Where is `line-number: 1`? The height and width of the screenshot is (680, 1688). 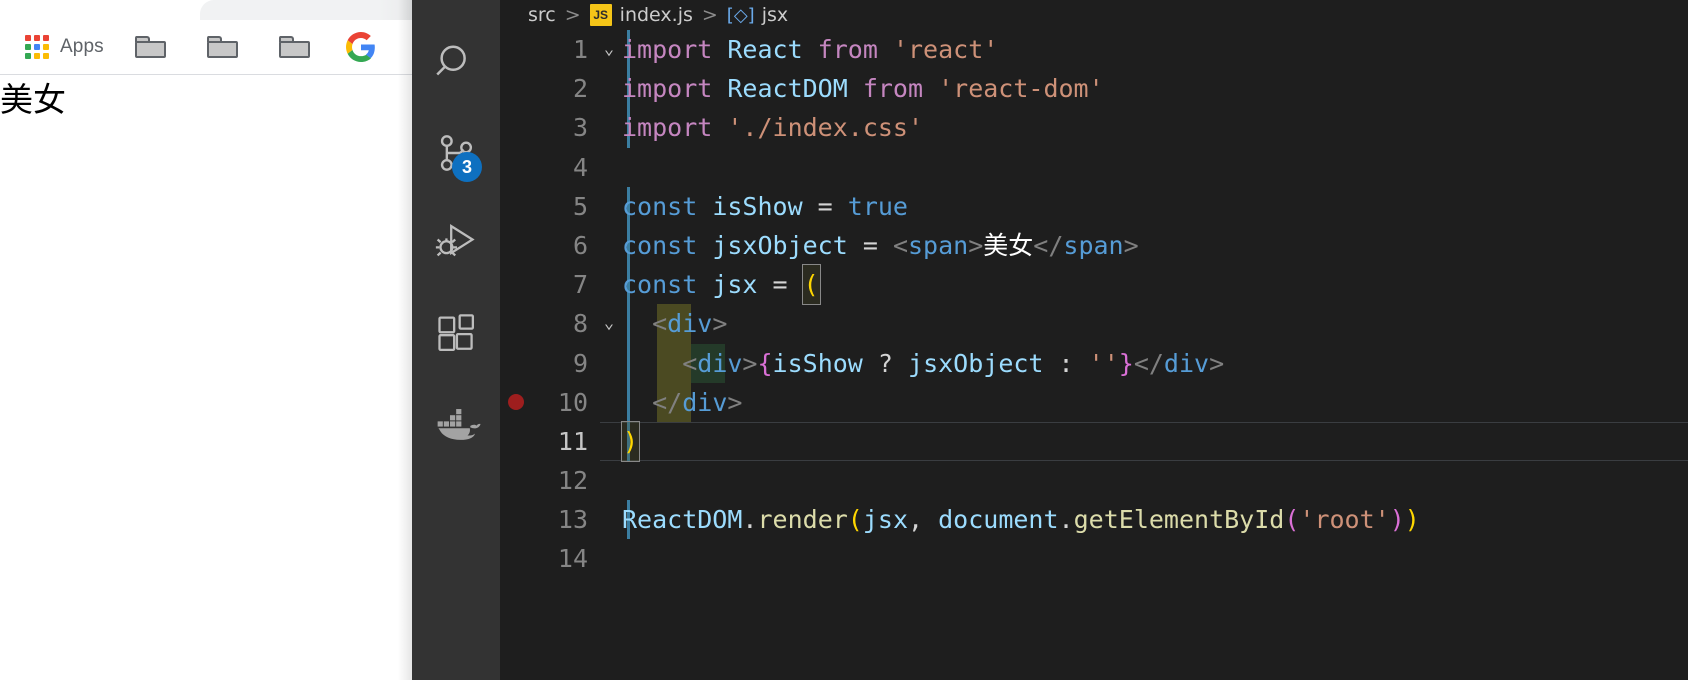 line-number: 1 is located at coordinates (580, 49).